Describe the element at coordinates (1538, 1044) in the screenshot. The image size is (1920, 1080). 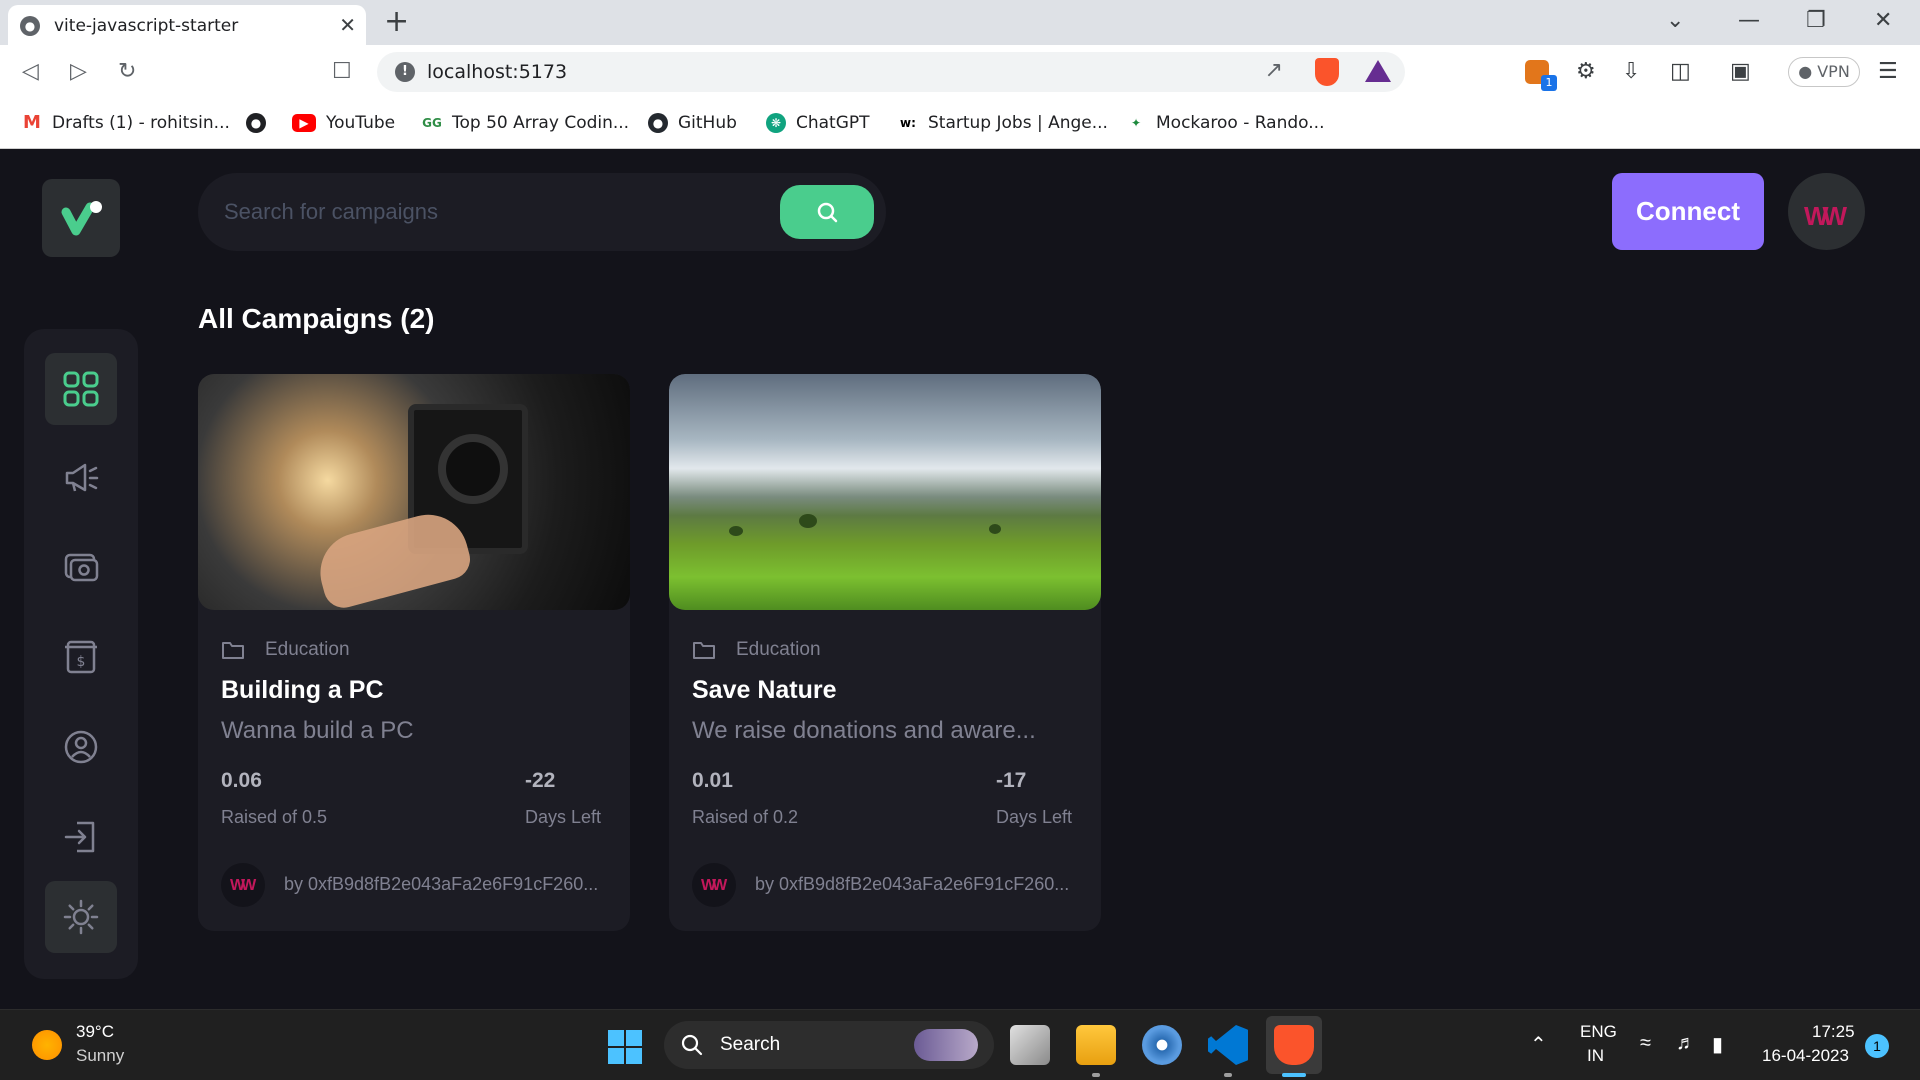
I see `show-hidden-icons: ⌃` at that location.